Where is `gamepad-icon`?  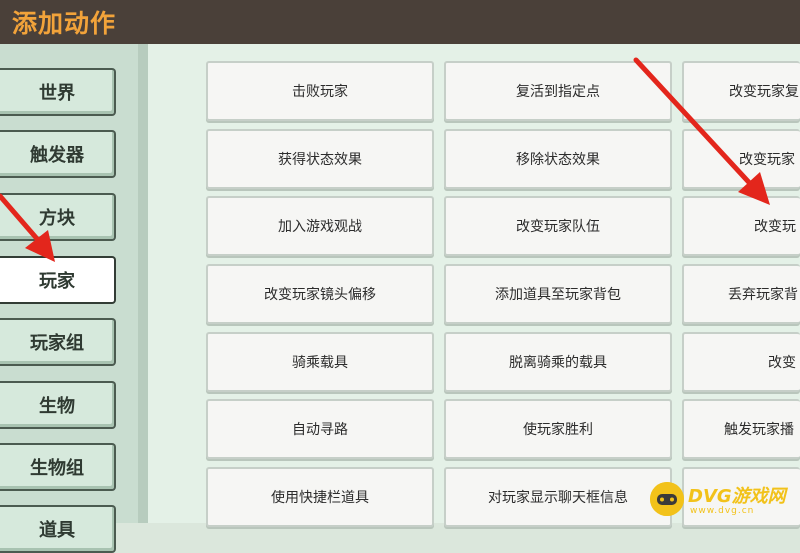 gamepad-icon is located at coordinates (667, 499).